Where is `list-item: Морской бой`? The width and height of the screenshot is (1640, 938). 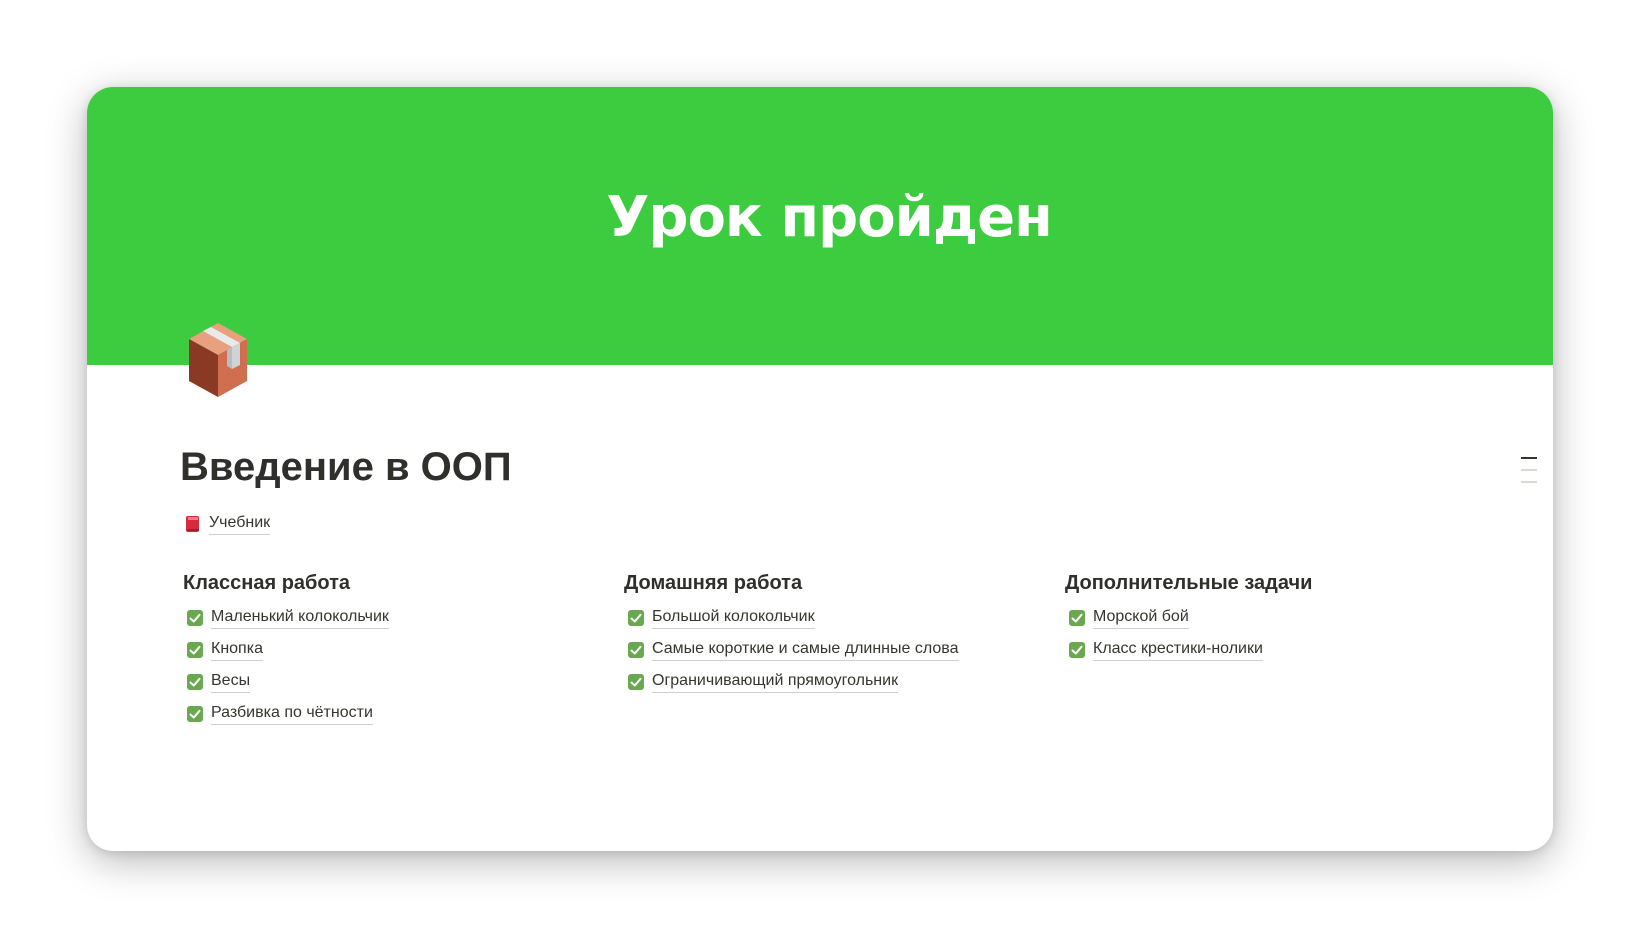
list-item: Морской бой is located at coordinates (1277, 618).